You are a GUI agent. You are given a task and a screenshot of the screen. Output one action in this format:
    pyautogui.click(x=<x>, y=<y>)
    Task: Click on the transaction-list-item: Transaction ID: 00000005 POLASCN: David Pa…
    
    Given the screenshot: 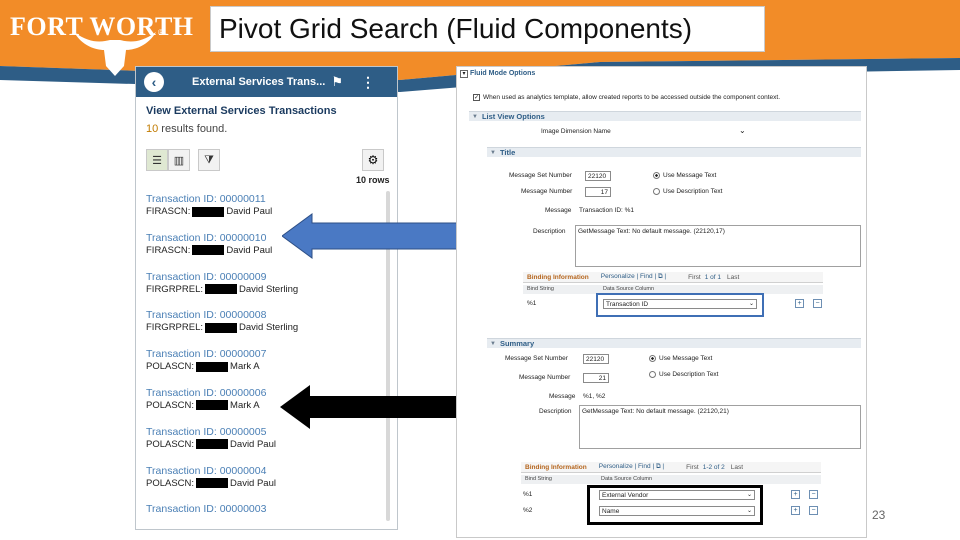 What is the action you would take?
    pyautogui.click(x=262, y=445)
    